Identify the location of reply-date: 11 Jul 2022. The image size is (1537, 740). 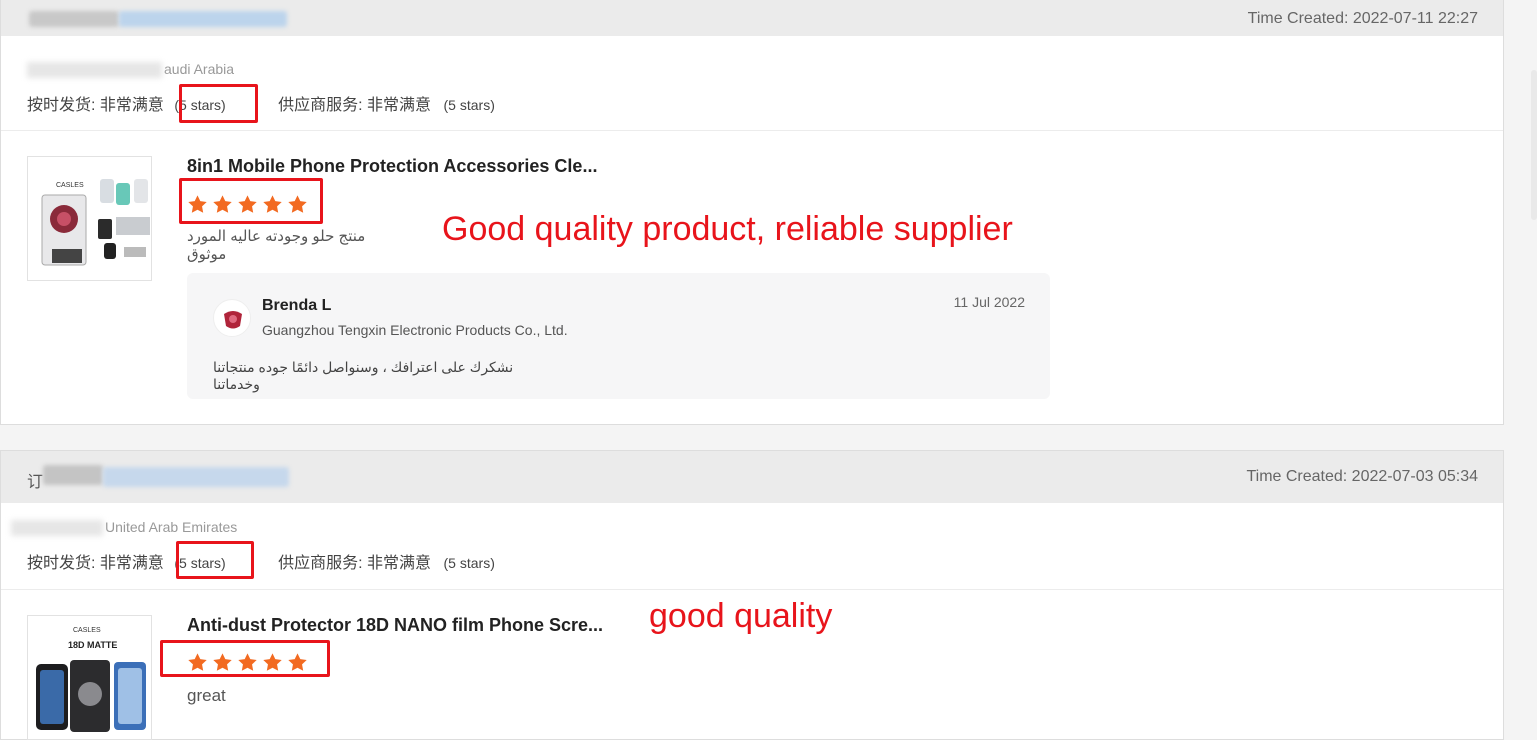
(989, 302).